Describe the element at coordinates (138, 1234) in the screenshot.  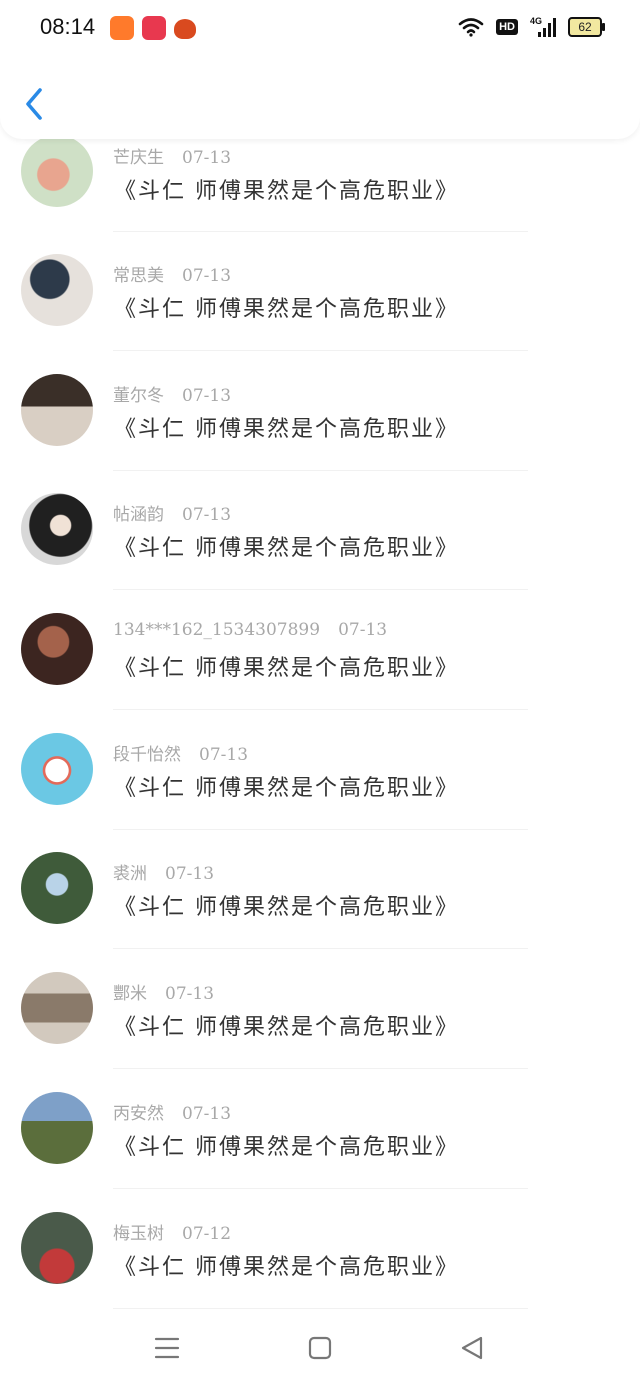
I see `user-name: 梅玉树` at that location.